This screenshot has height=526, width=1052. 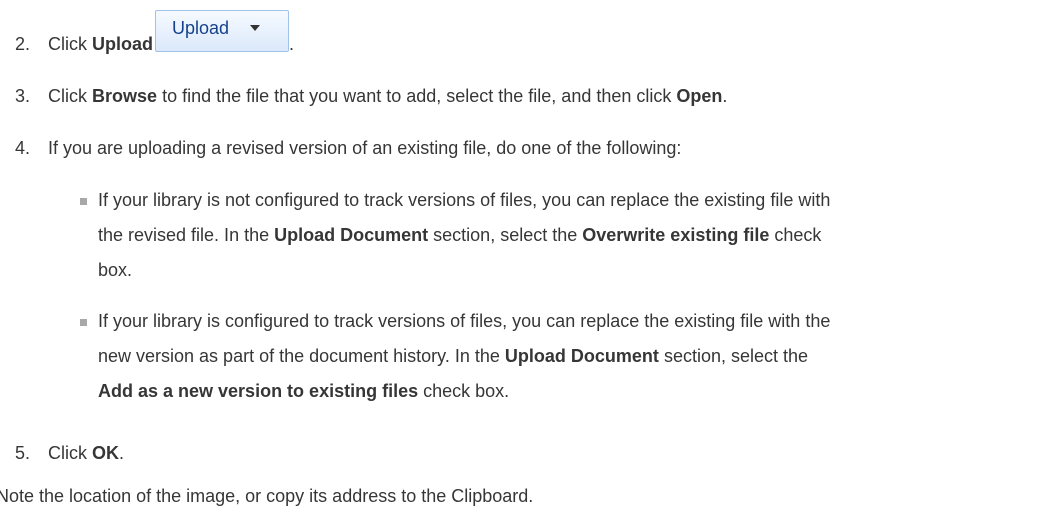 What do you see at coordinates (86, 453) in the screenshot?
I see `step-text: Click OK.` at bounding box center [86, 453].